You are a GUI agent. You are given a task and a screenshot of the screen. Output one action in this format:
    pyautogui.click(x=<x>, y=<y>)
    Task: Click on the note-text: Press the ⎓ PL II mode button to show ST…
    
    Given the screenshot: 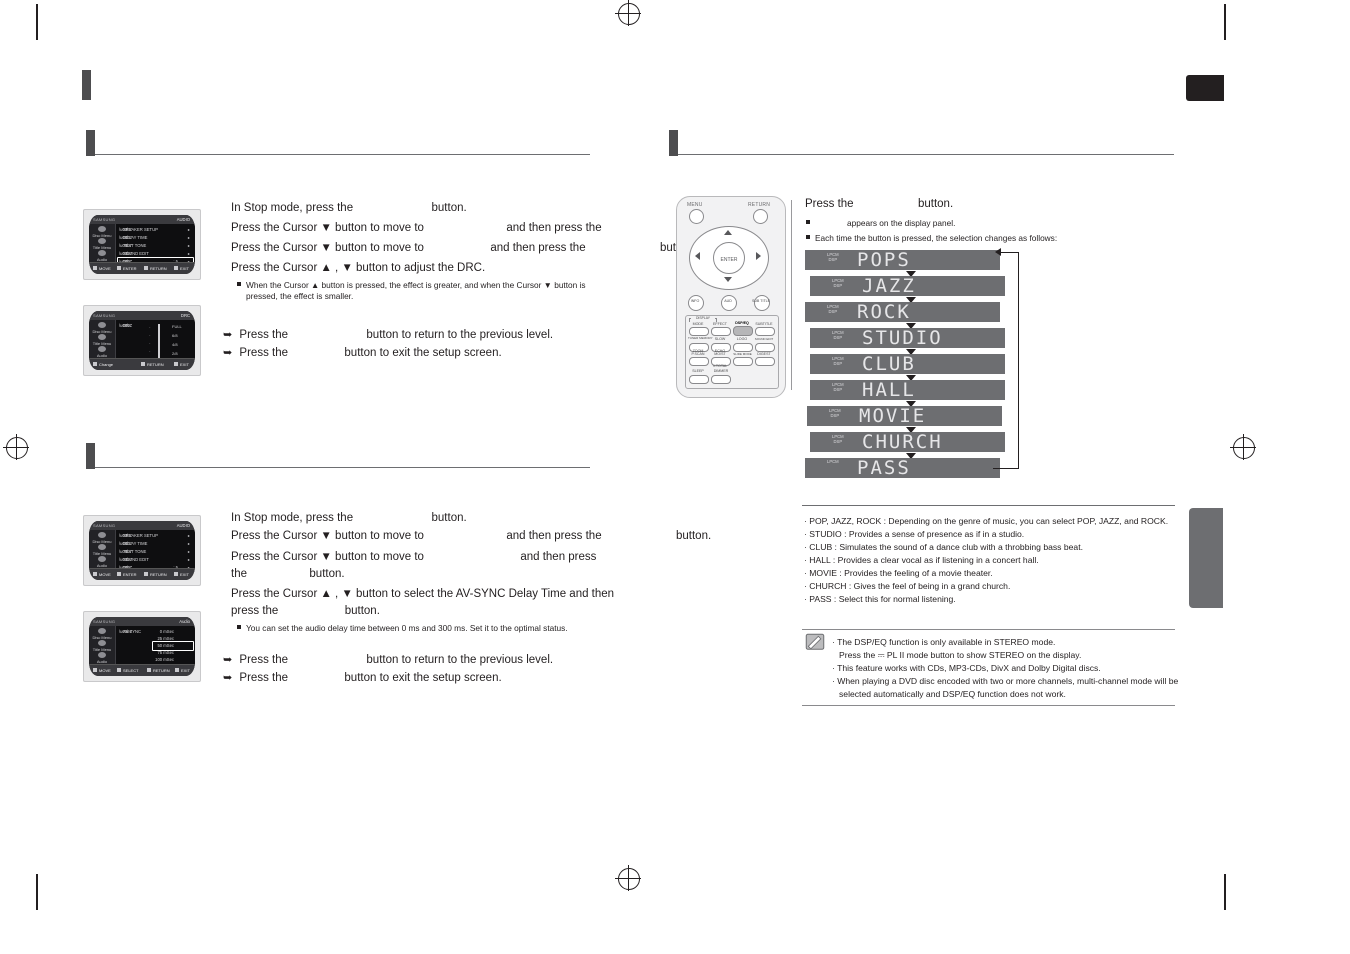 What is the action you would take?
    pyautogui.click(x=960, y=655)
    